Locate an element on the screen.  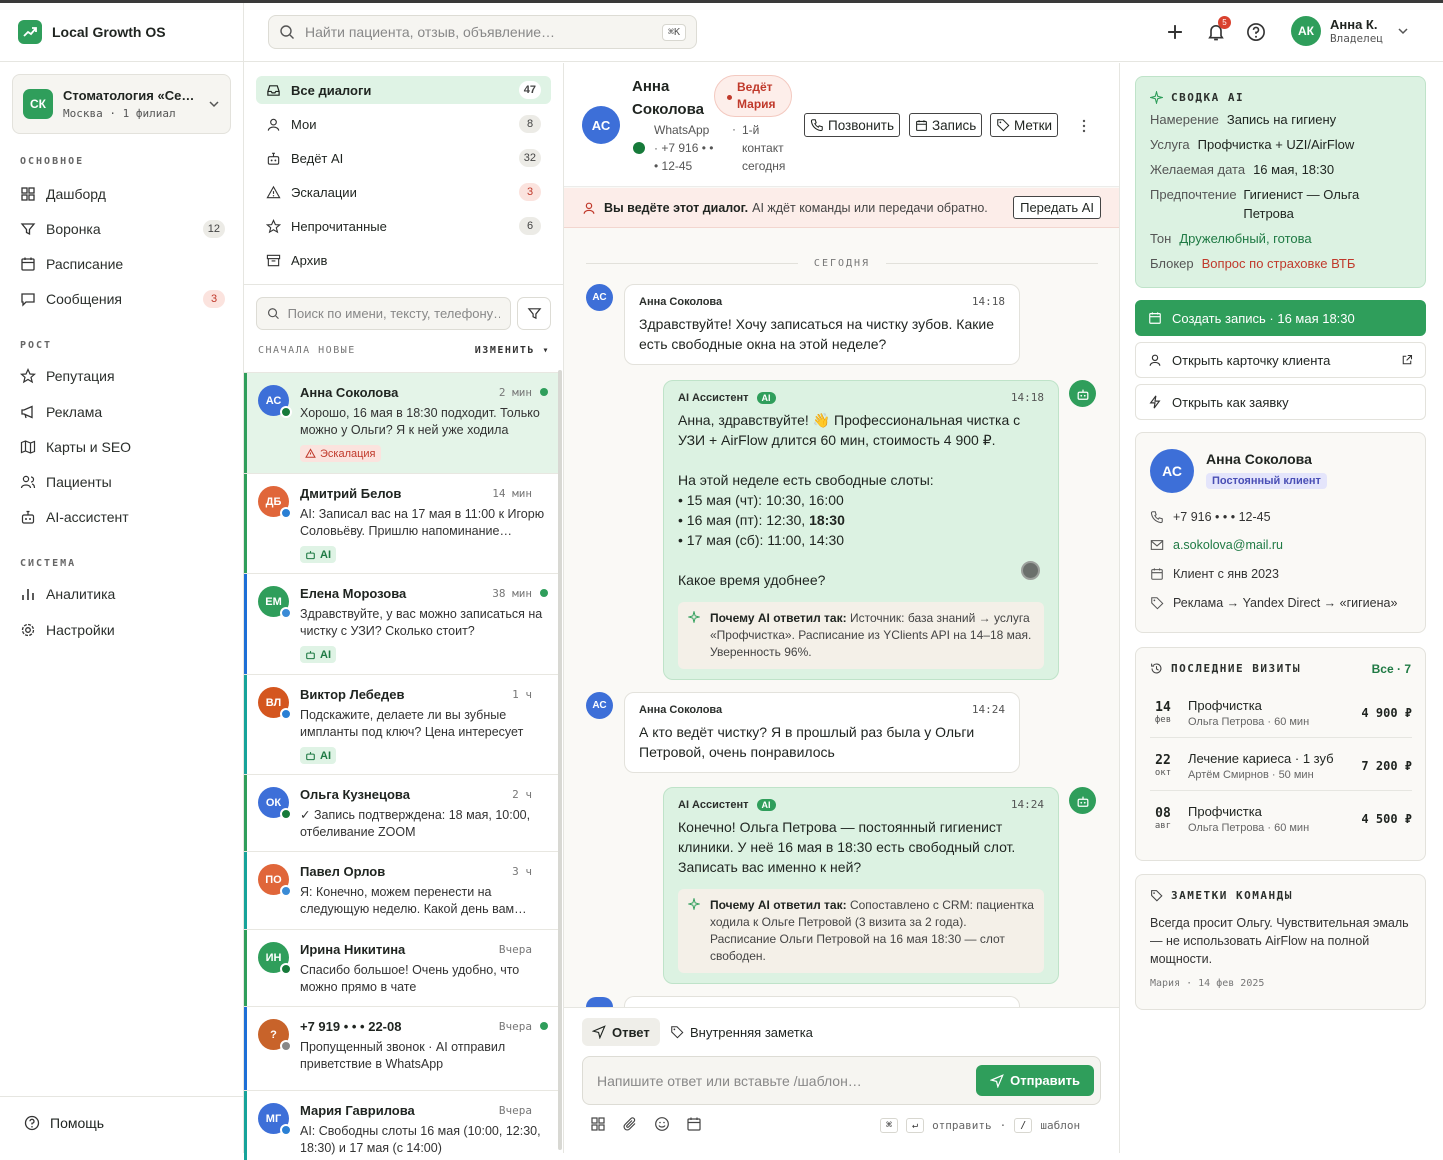
search-icon is located at coordinates (287, 32).